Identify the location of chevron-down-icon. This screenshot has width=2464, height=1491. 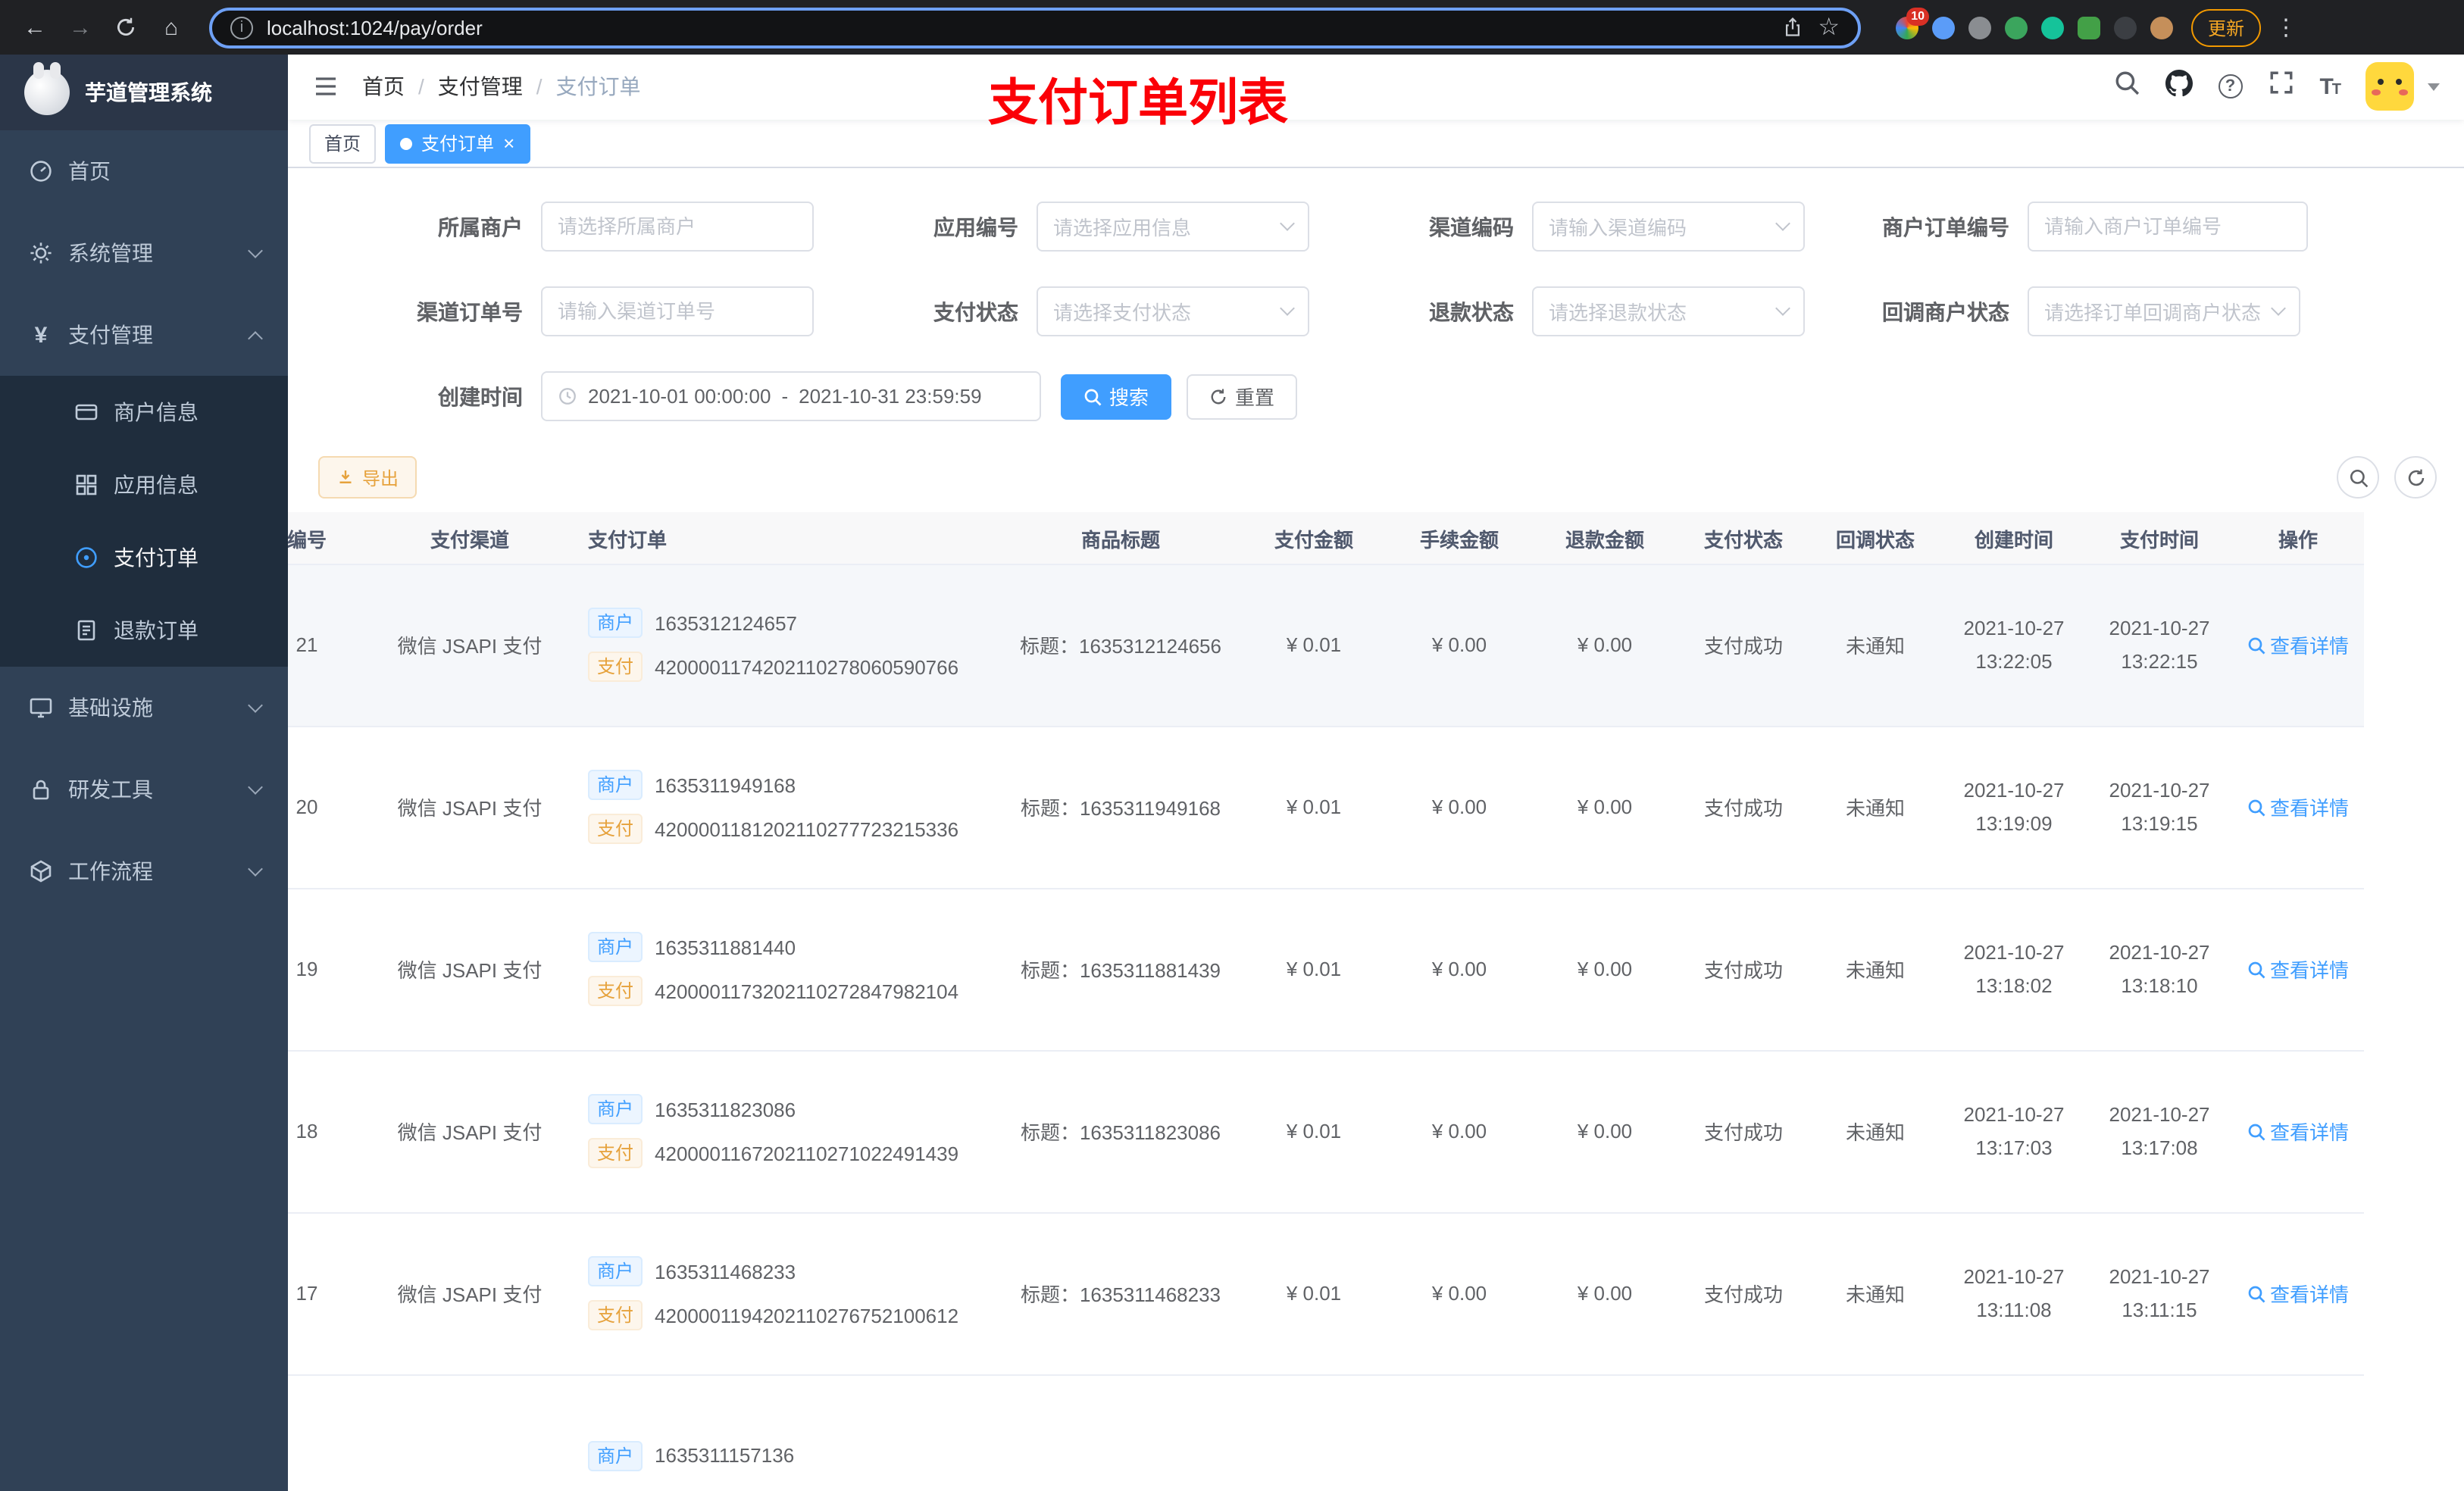
(1782, 224).